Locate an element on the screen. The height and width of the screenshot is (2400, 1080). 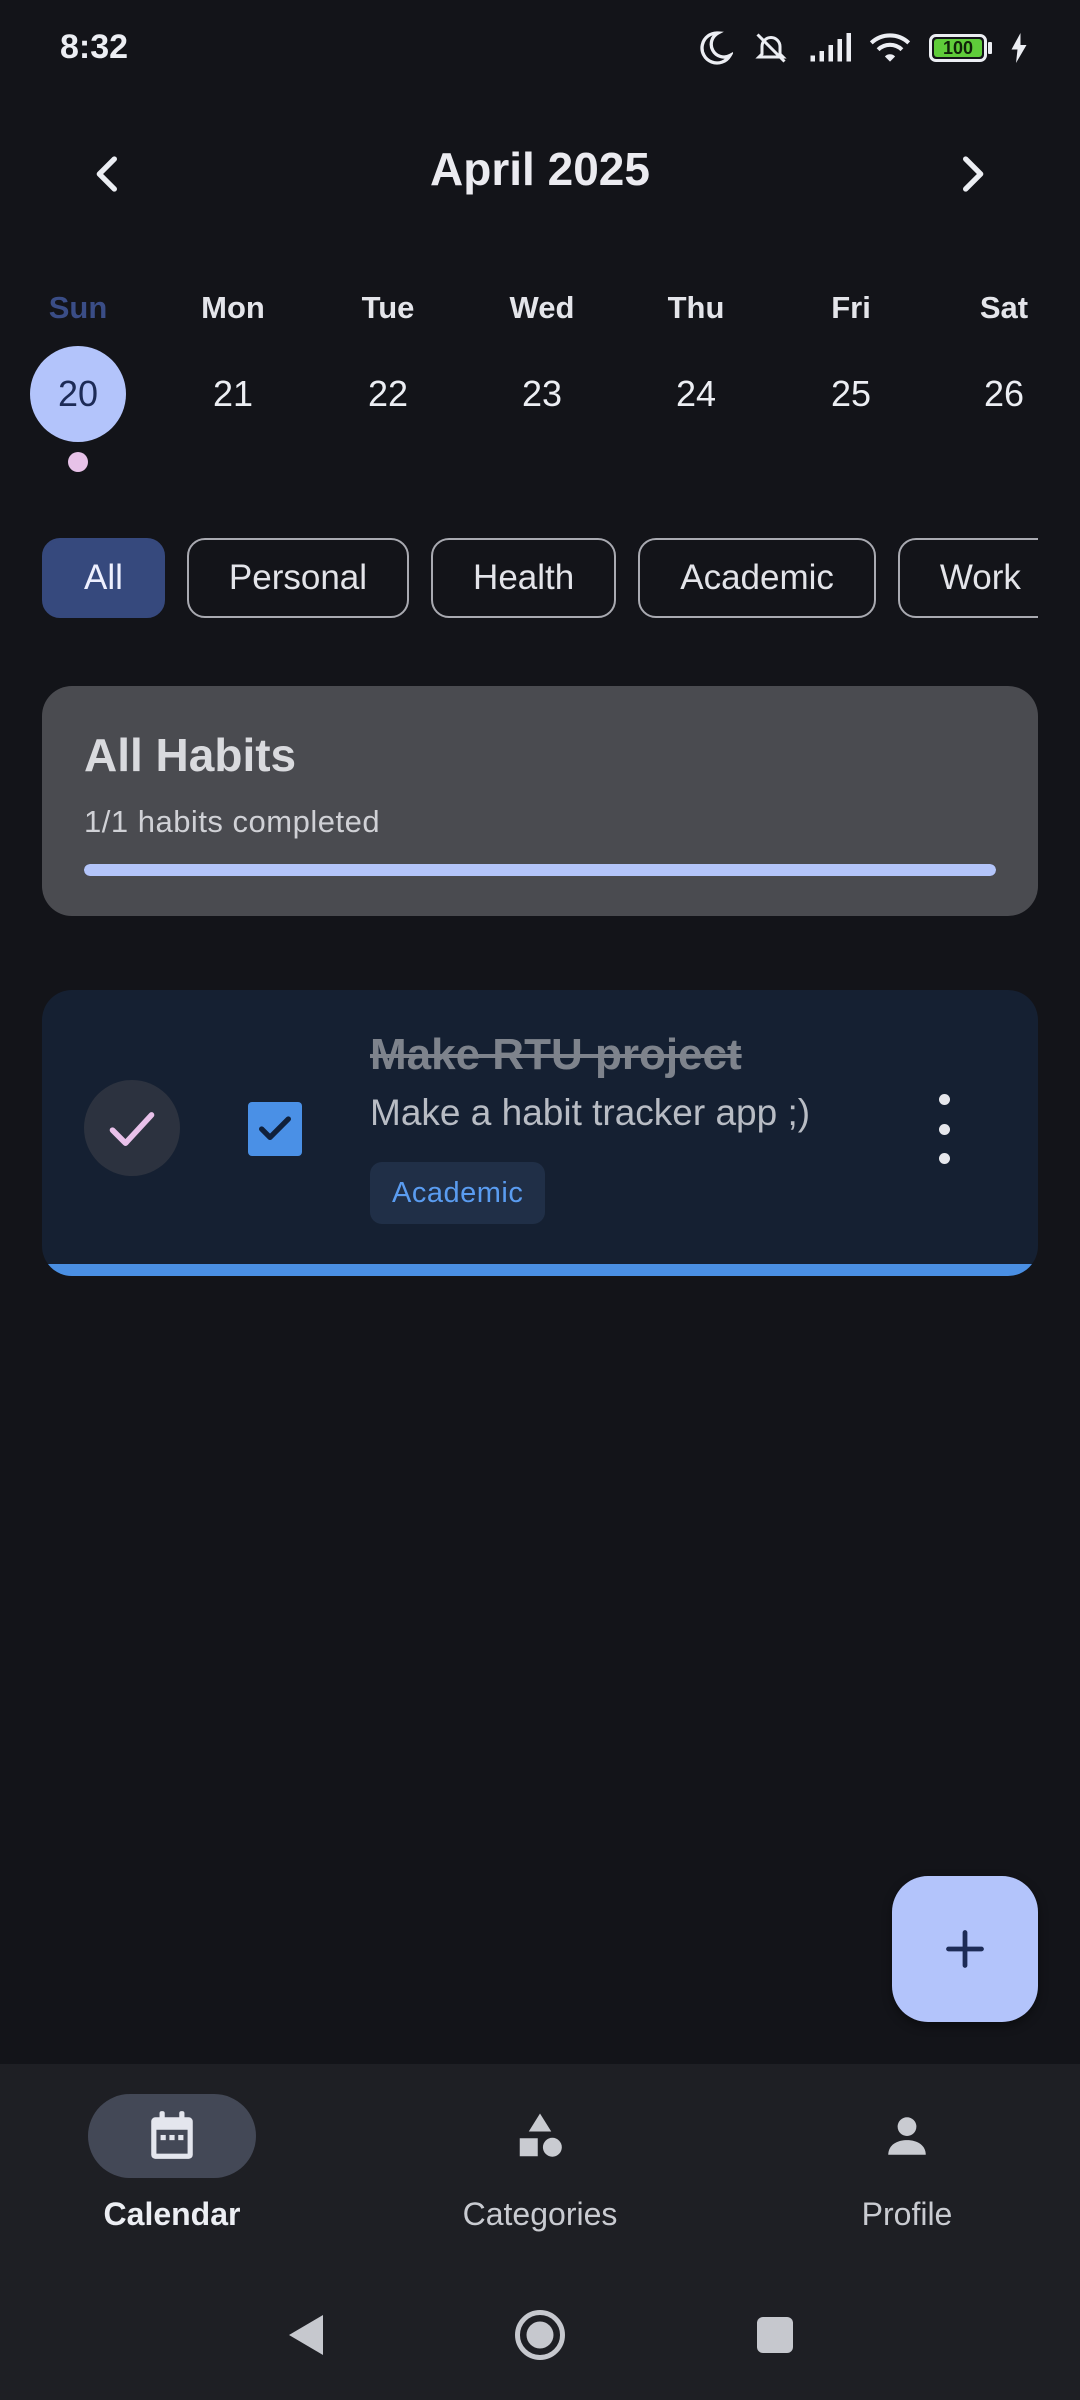
chip-academic: Academic is located at coordinates (757, 578).